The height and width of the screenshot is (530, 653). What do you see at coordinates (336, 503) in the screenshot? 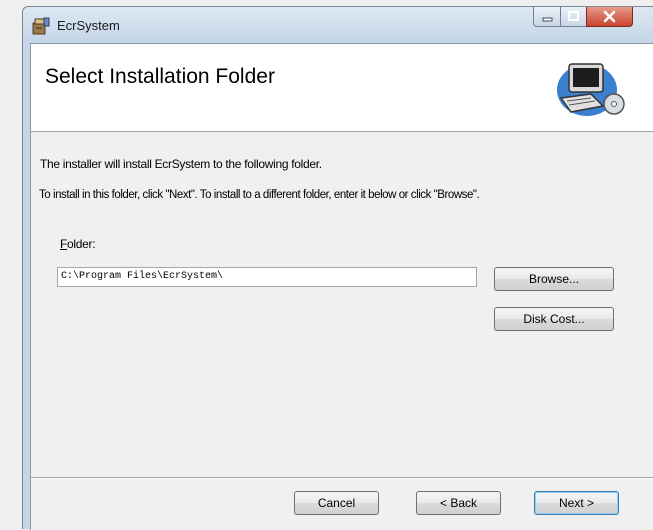
I see `cancel-button: Cancel` at bounding box center [336, 503].